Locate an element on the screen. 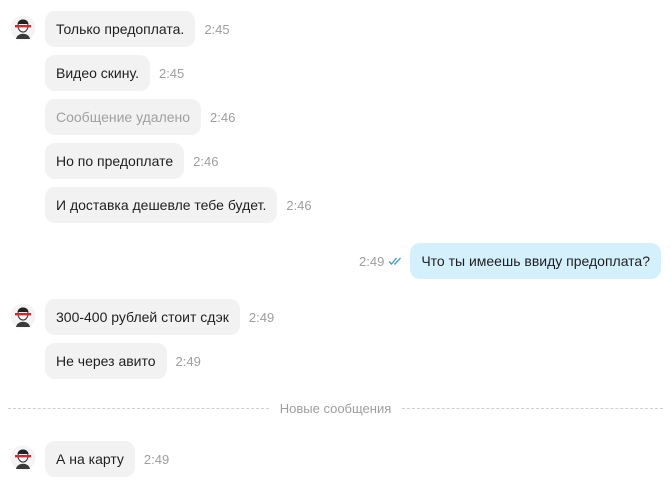 Image resolution: width=671 pixels, height=490 pixels. message-bubble: 300-400 рублей стоит сдэк is located at coordinates (142, 317).